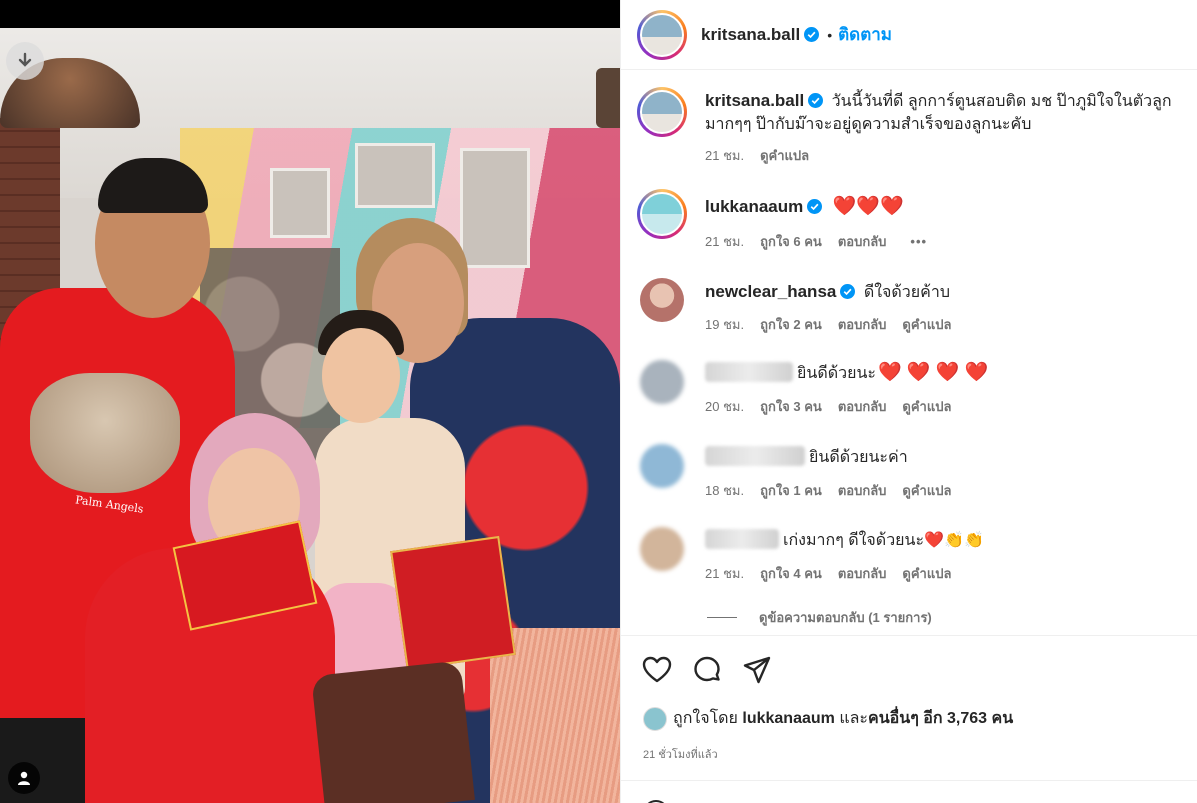  I want to click on comment-username: lukkanaaum, so click(754, 206).